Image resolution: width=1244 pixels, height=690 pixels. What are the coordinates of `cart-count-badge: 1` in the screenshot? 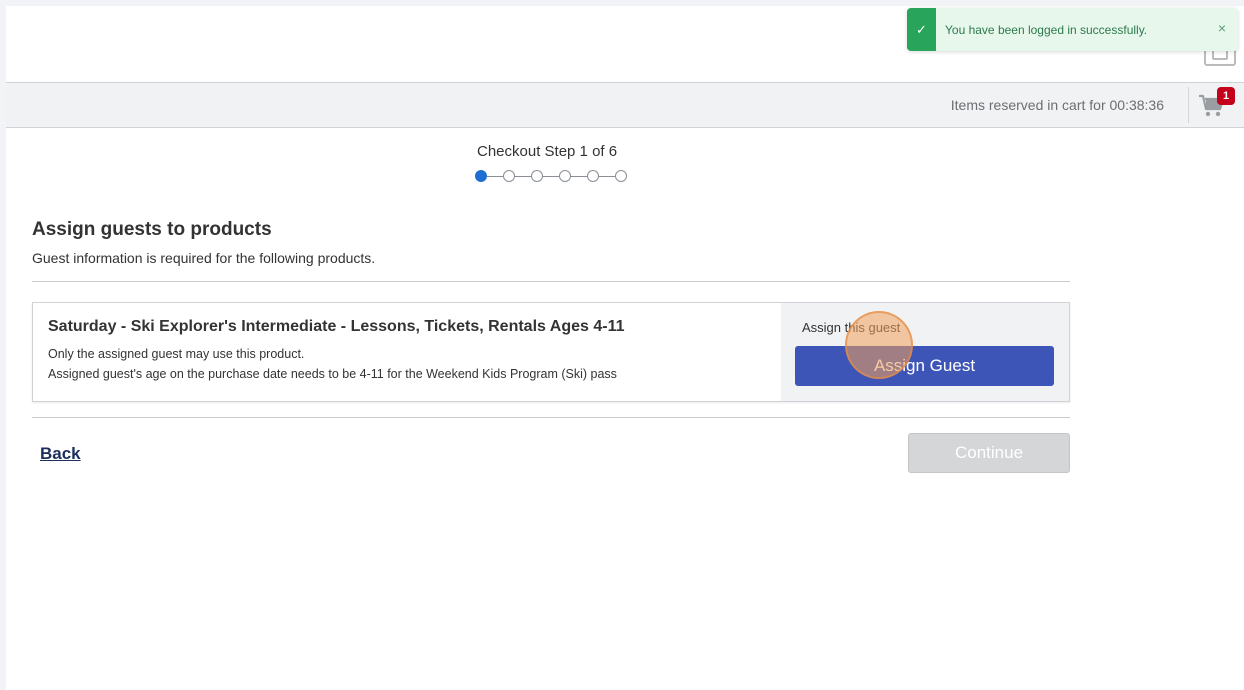 It's located at (1226, 96).